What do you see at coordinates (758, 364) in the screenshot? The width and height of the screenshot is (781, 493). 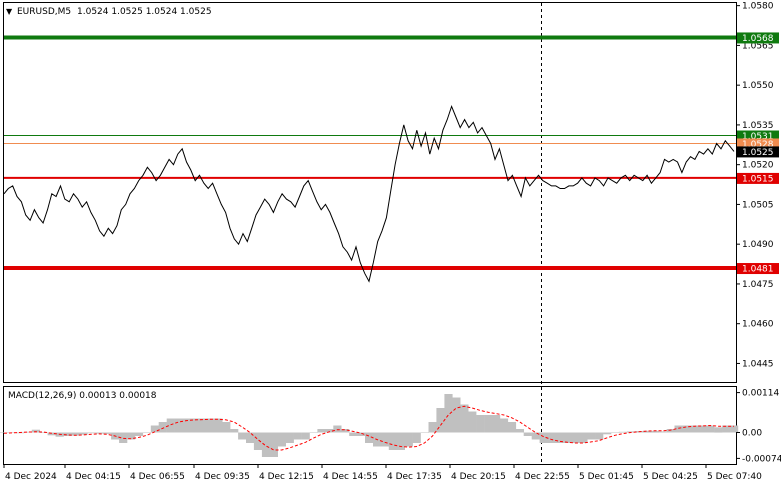 I see `price-tick-label: 1.0445` at bounding box center [758, 364].